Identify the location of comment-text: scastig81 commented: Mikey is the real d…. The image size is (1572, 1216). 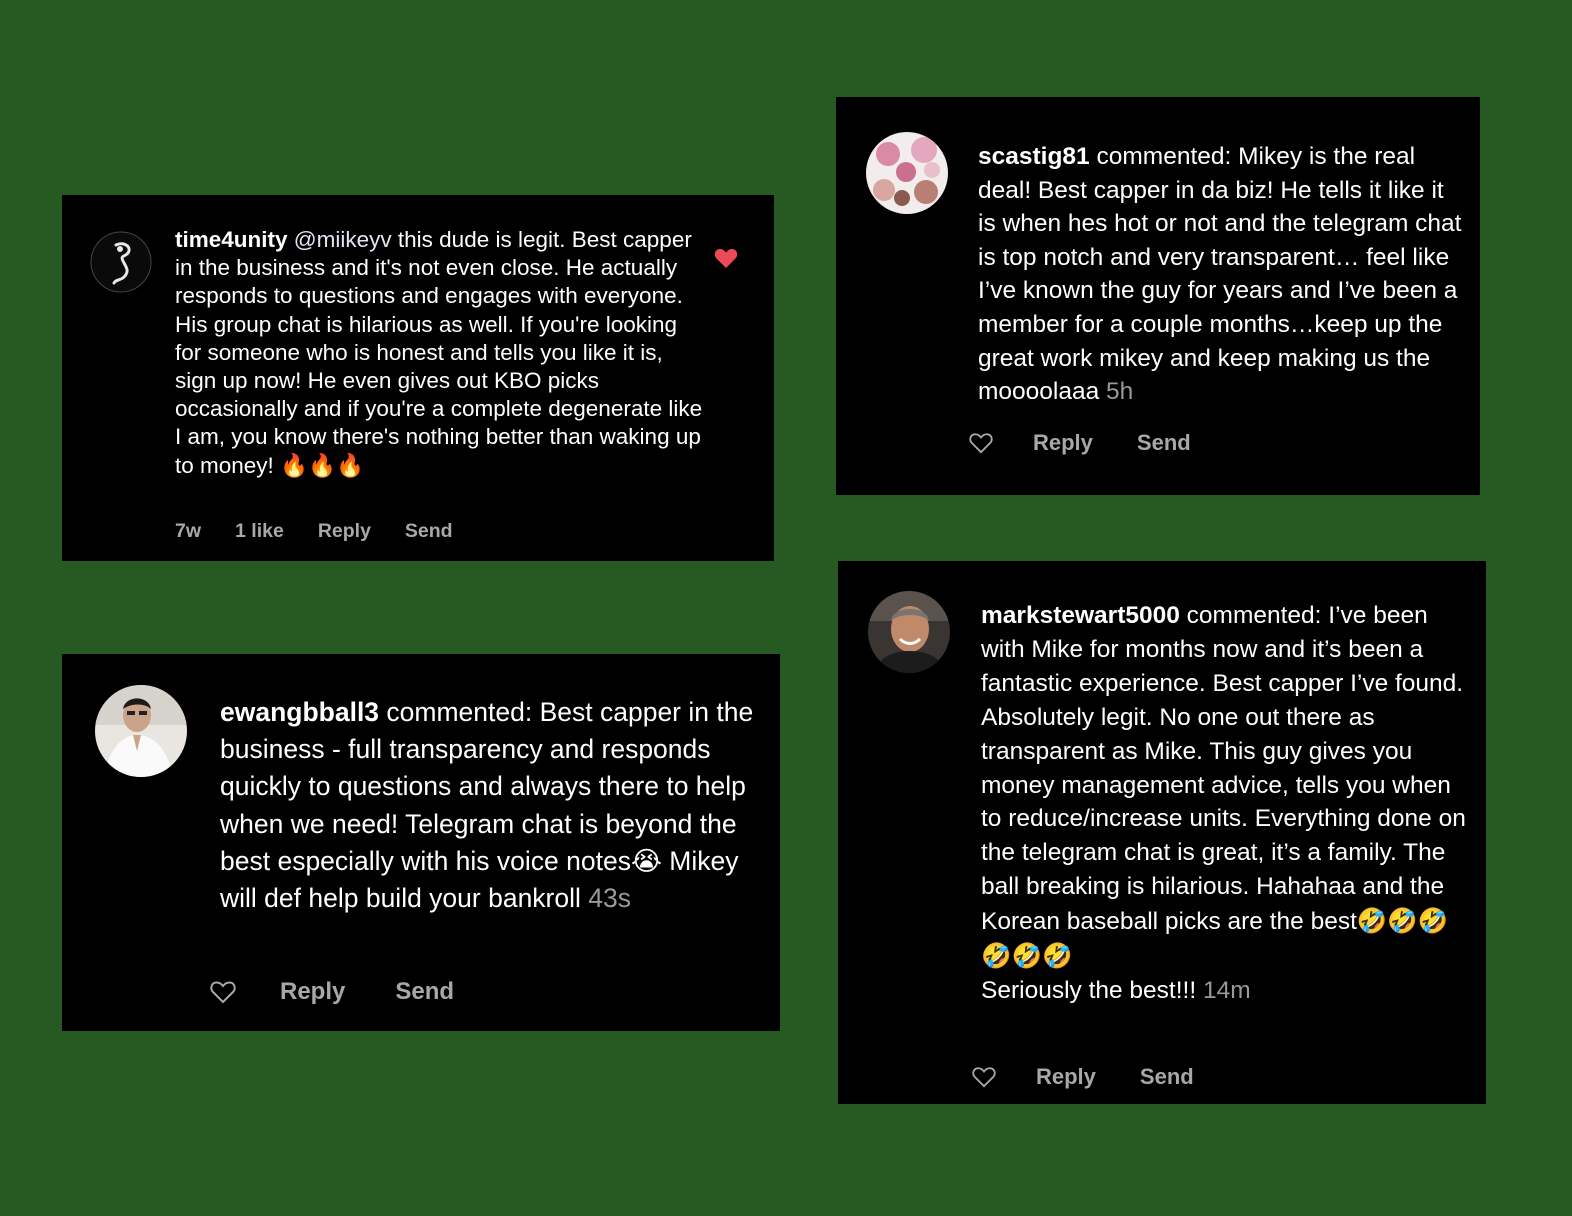
(1223, 274).